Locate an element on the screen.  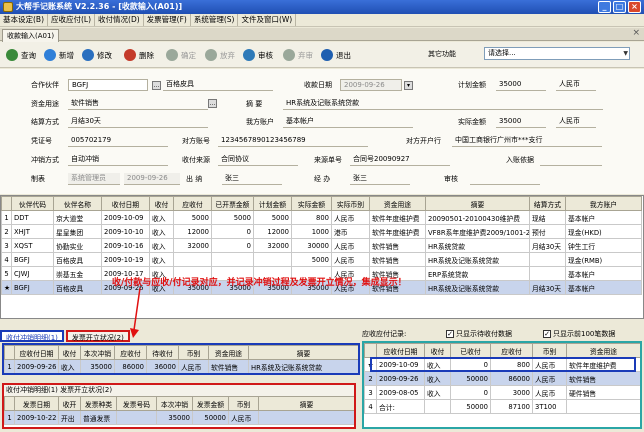
checkbox-first-100: ✓ 只显示前100笔数据 is located at coordinates (579, 334).